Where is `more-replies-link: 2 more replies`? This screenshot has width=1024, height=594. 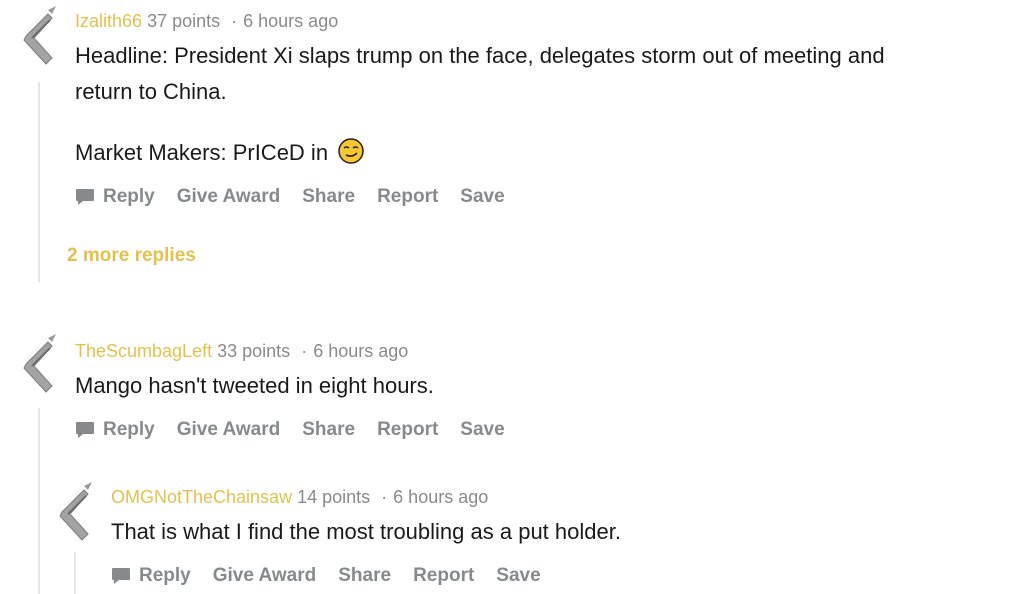
more-replies-link: 2 more replies is located at coordinates (131, 256).